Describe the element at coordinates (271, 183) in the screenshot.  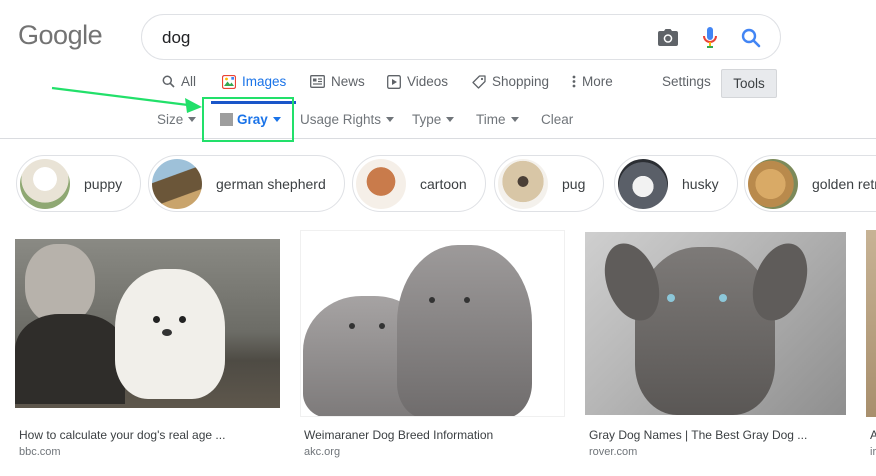
I see `chip-label: german shepherd` at that location.